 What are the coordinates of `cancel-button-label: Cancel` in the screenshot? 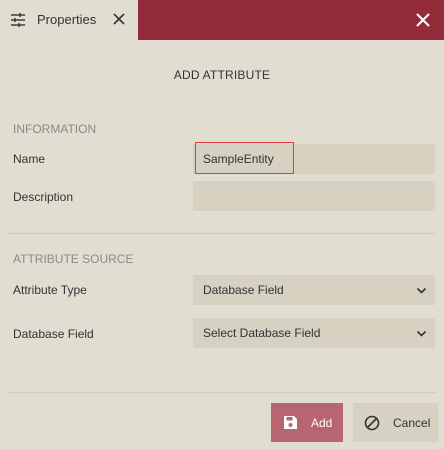 It's located at (412, 423).